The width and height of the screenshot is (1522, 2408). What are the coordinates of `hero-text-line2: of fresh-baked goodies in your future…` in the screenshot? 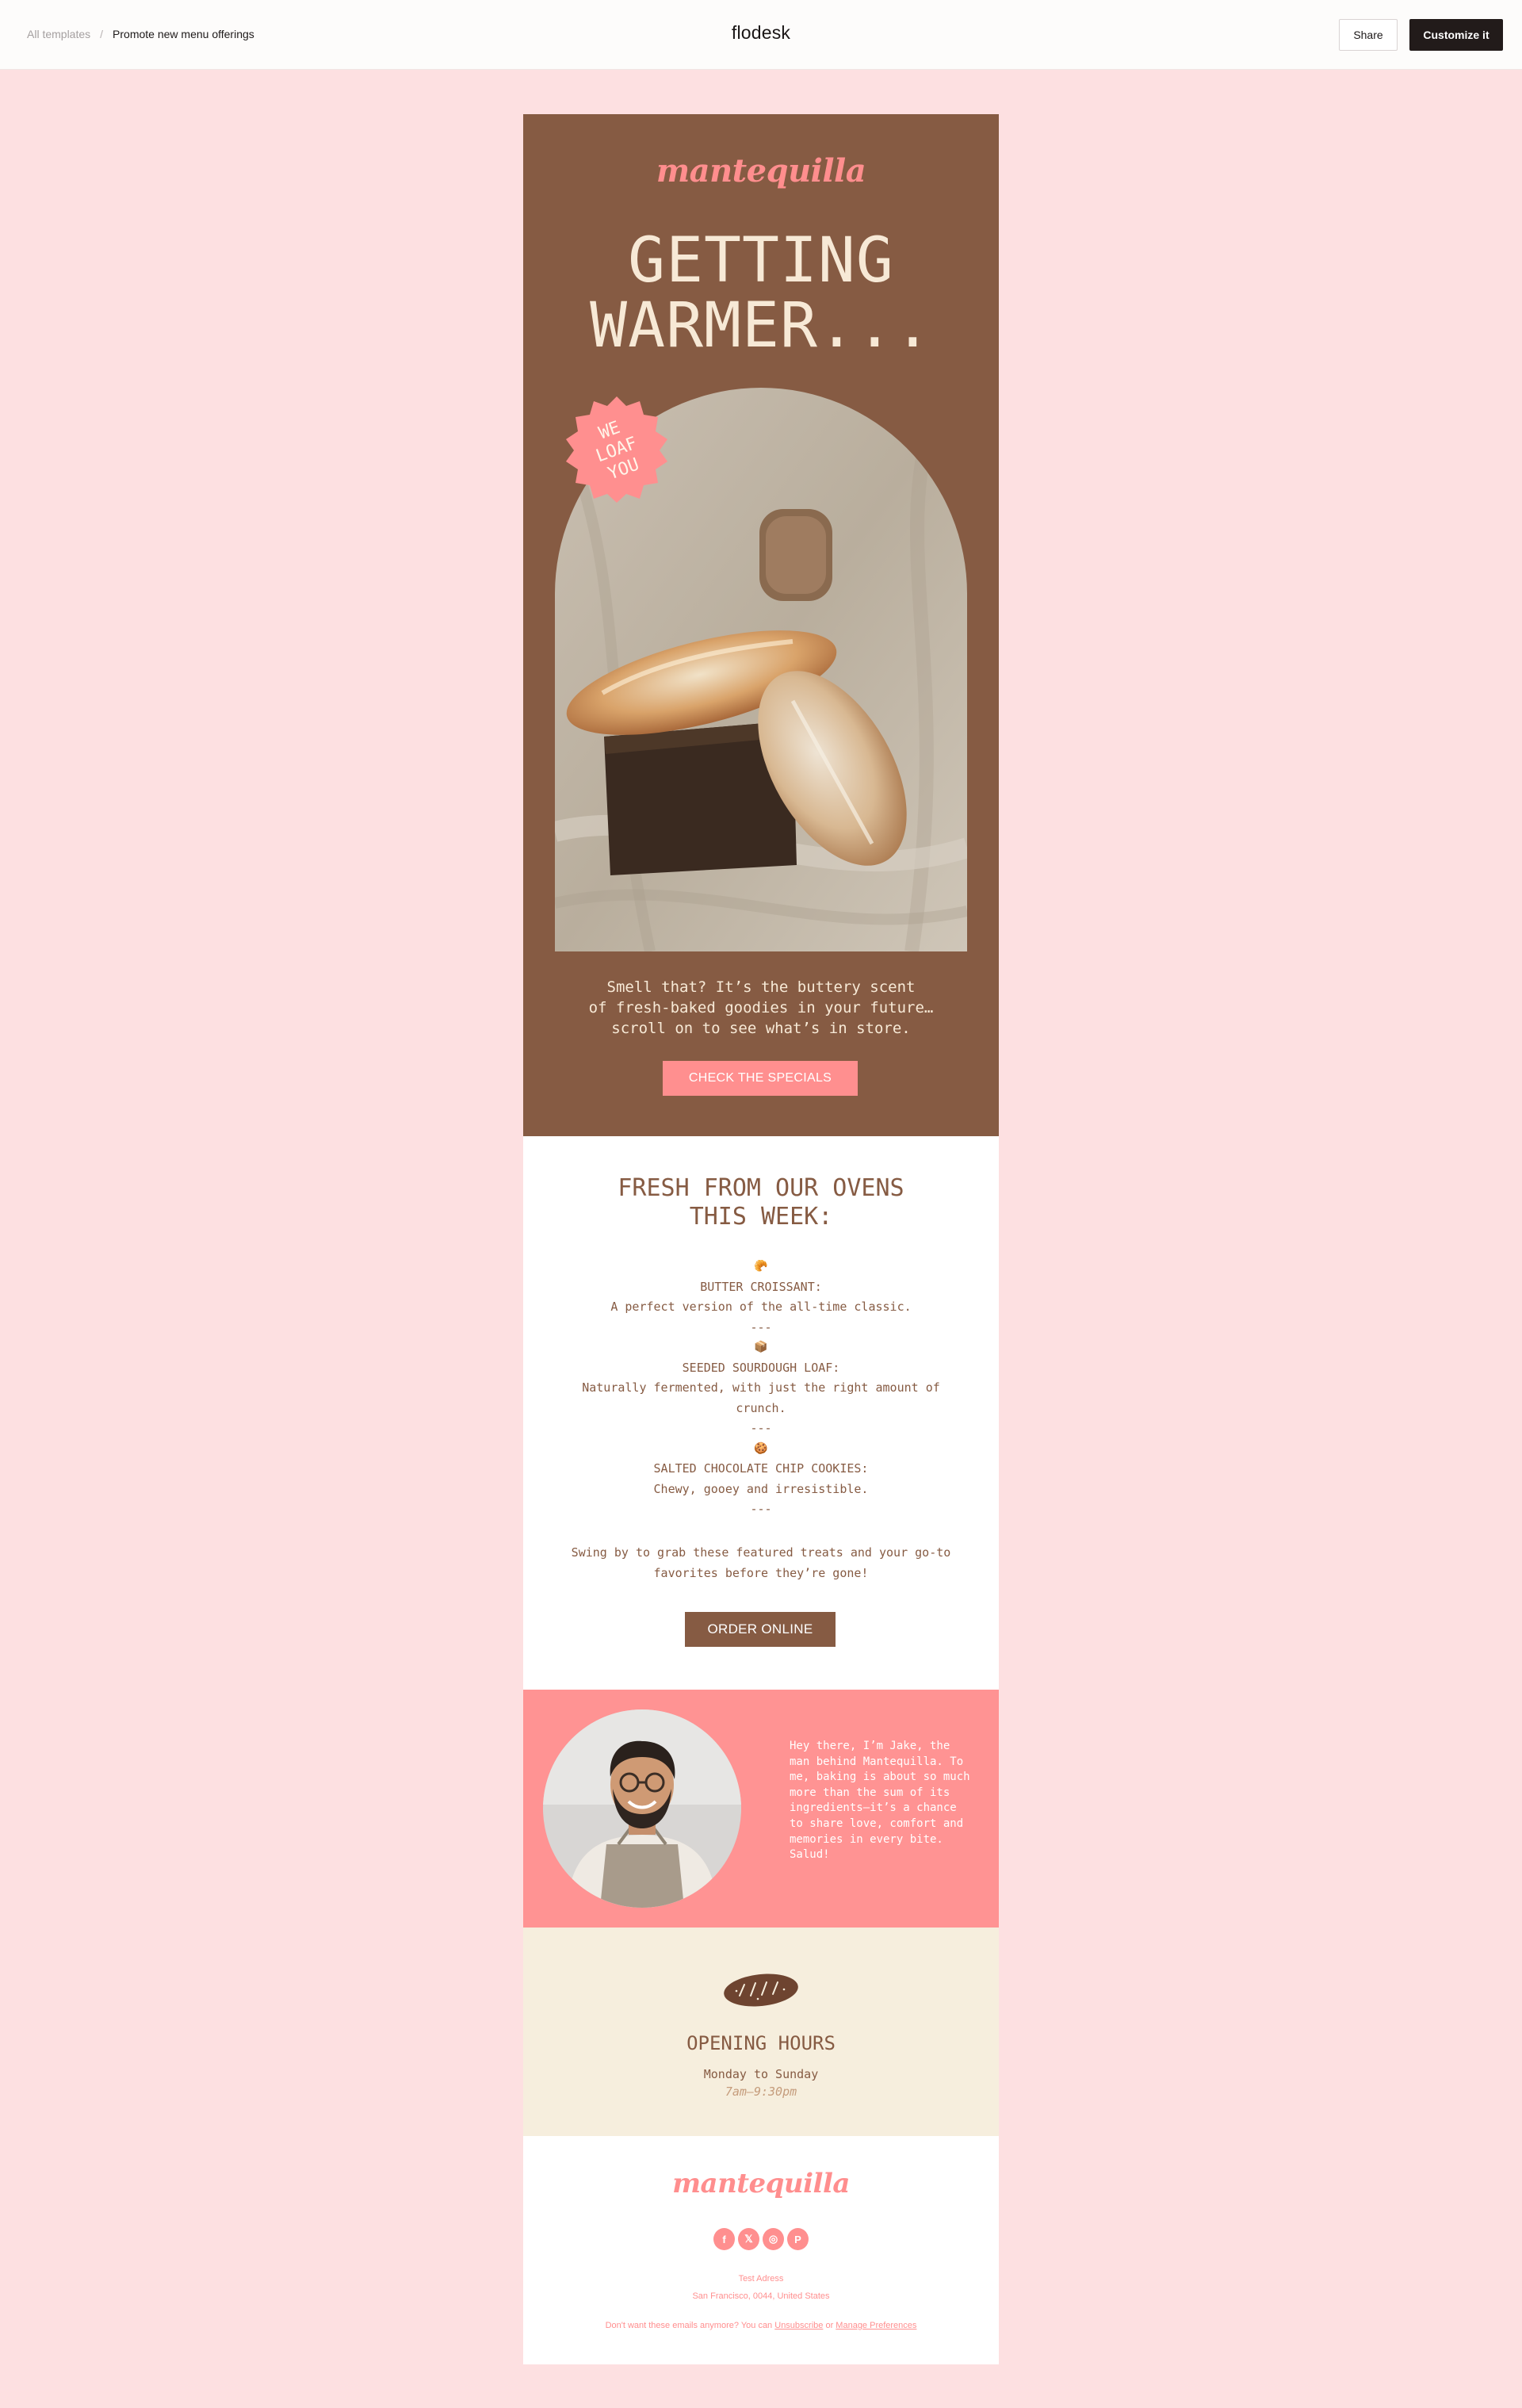 It's located at (761, 1007).